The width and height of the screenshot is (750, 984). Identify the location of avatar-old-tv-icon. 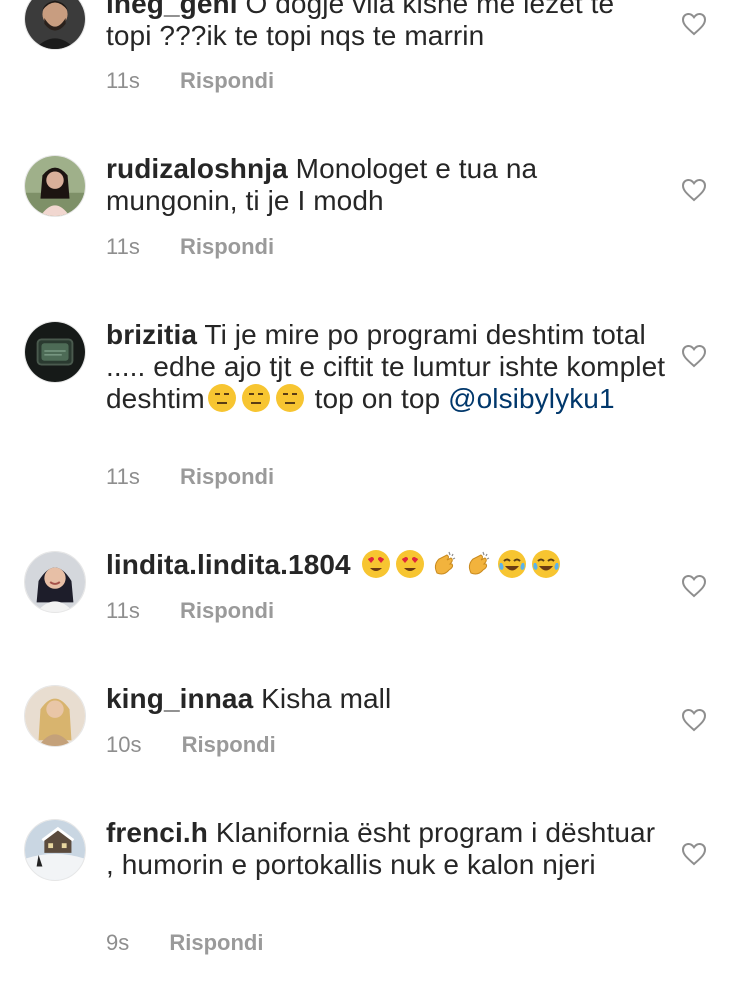
(55, 352).